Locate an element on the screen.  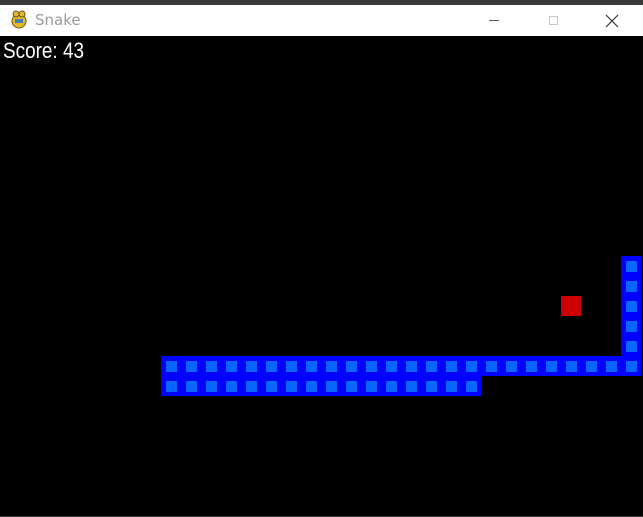
close-icon is located at coordinates (612, 20).